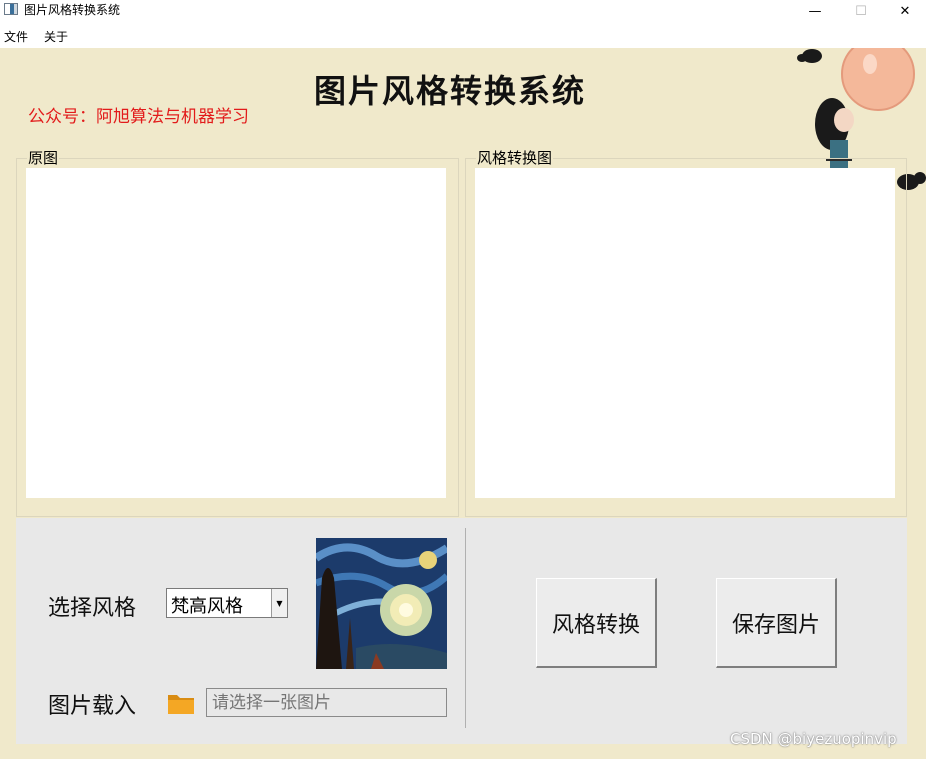  What do you see at coordinates (596, 623) in the screenshot?
I see `convert-button: 风格转换` at bounding box center [596, 623].